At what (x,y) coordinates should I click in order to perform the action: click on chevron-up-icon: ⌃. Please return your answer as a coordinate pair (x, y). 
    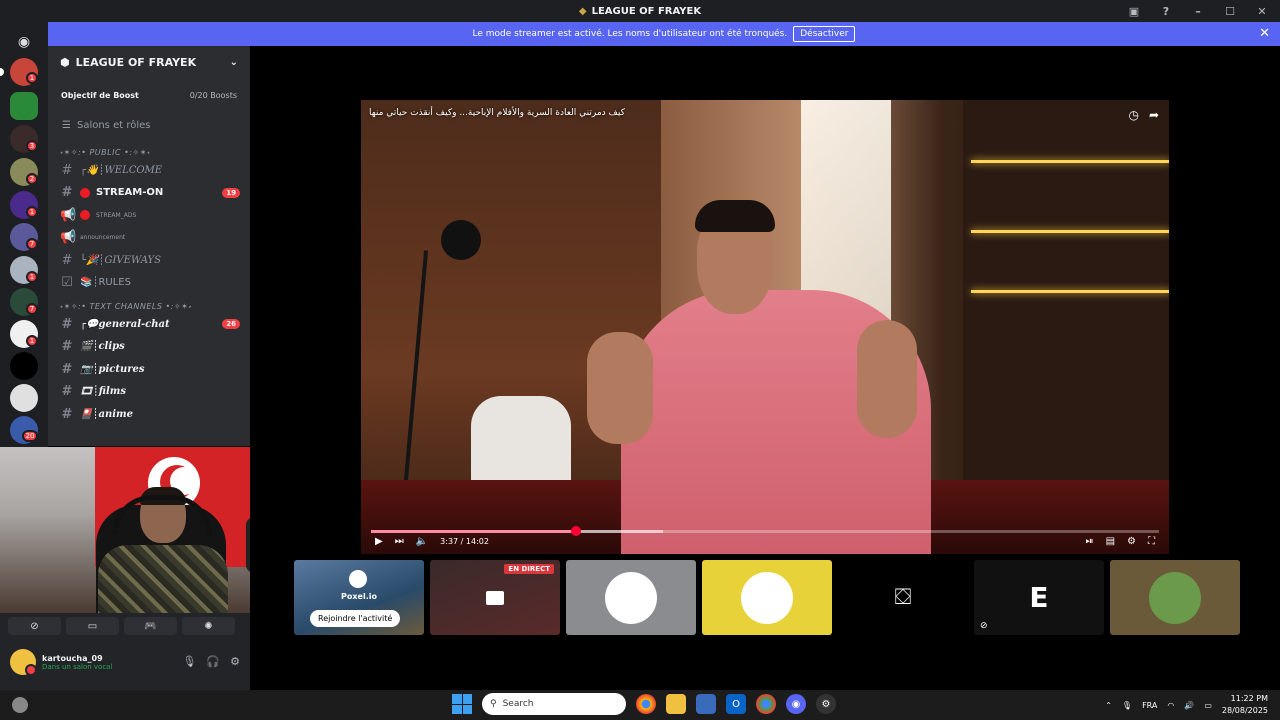
    Looking at the image, I should click on (1108, 705).